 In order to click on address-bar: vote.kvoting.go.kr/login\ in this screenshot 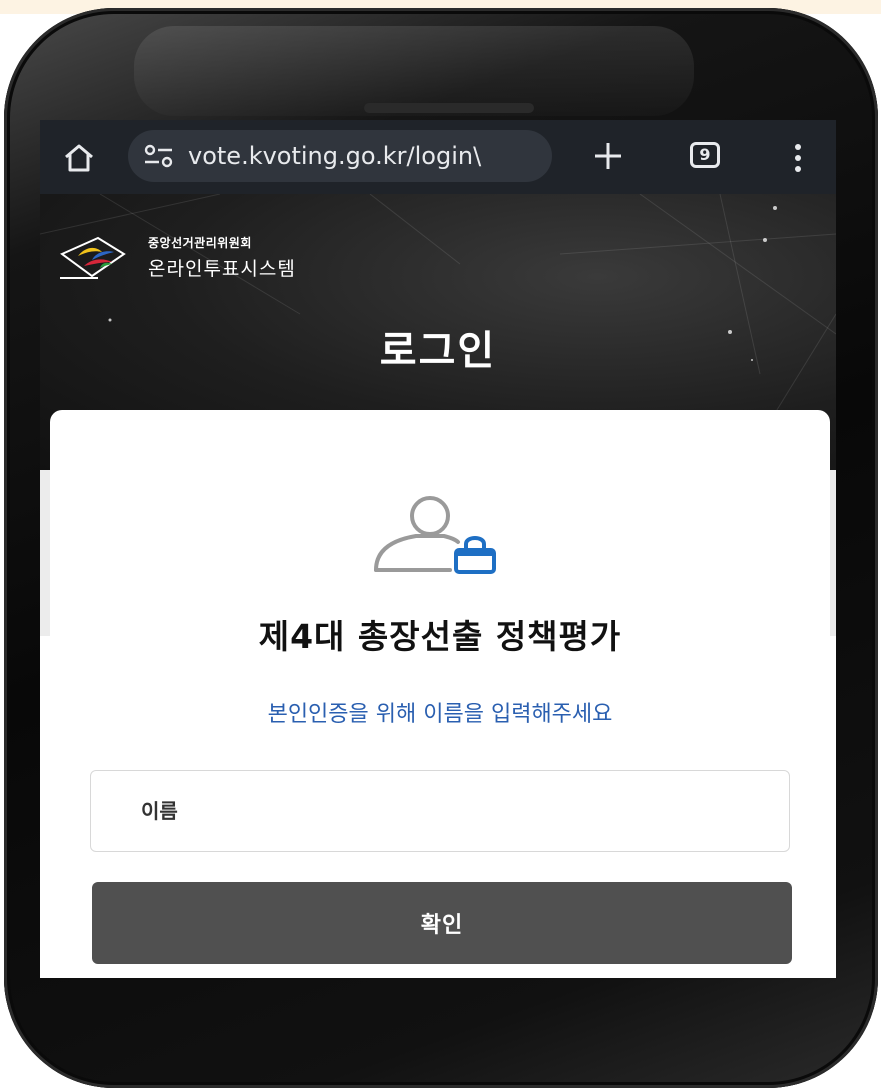, I will do `click(340, 156)`.